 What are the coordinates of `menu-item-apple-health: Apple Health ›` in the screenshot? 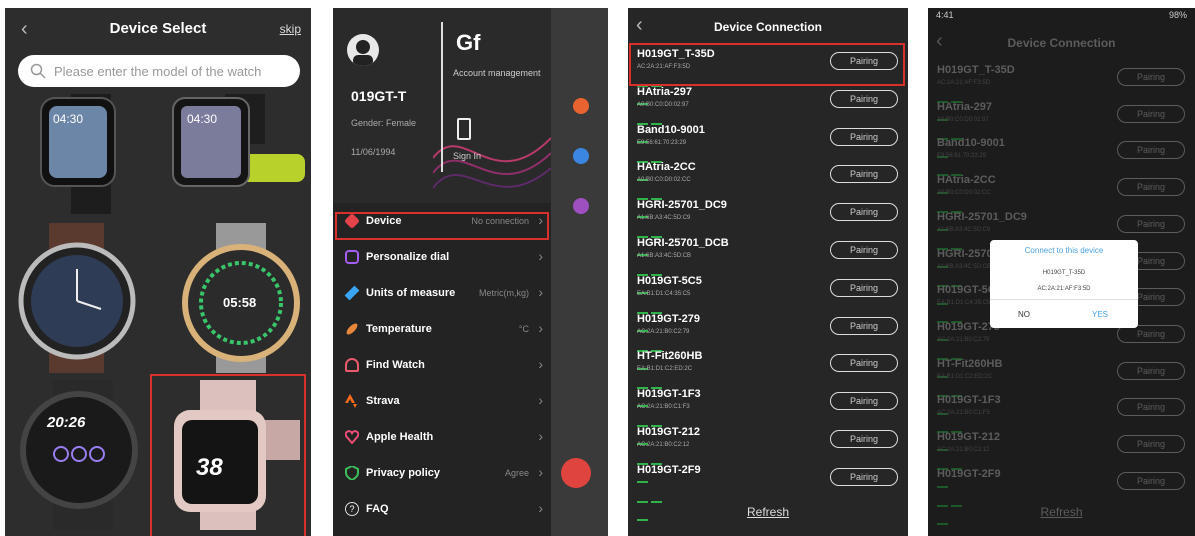 It's located at (442, 438).